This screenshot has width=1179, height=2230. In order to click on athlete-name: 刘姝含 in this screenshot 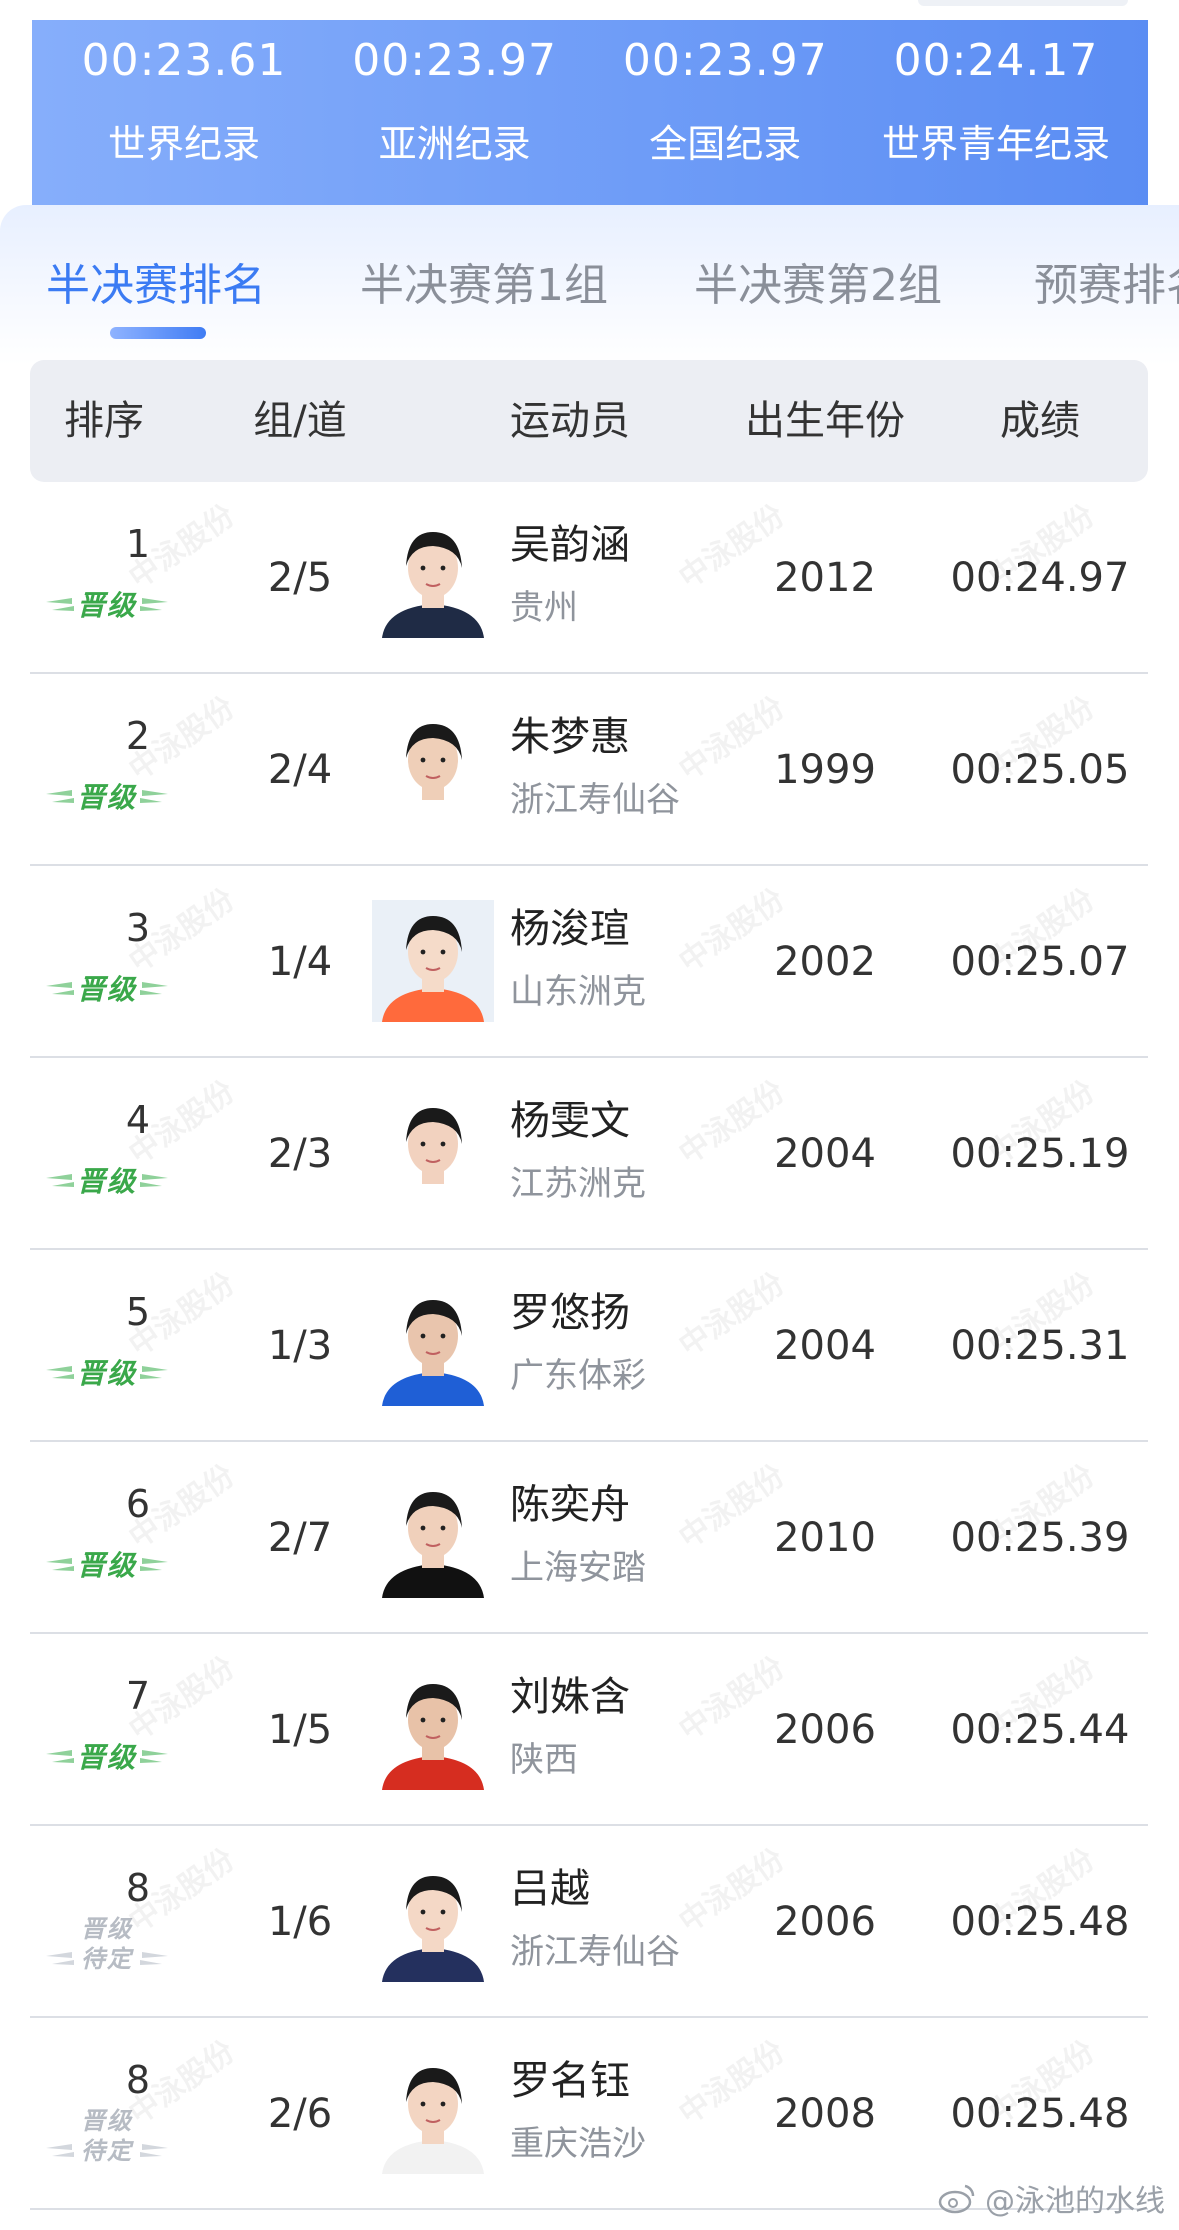, I will do `click(570, 1693)`.